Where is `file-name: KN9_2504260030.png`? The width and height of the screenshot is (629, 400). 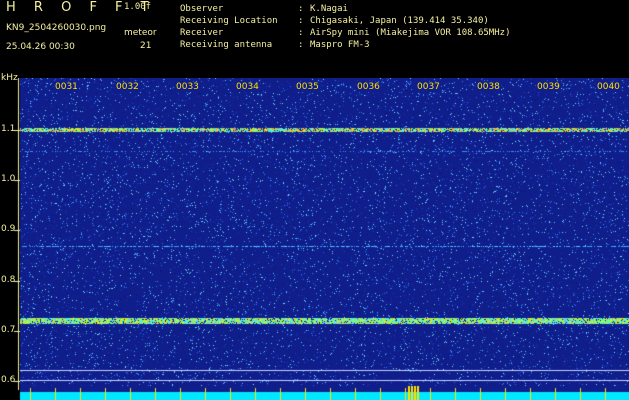 file-name: KN9_2504260030.png is located at coordinates (56, 28).